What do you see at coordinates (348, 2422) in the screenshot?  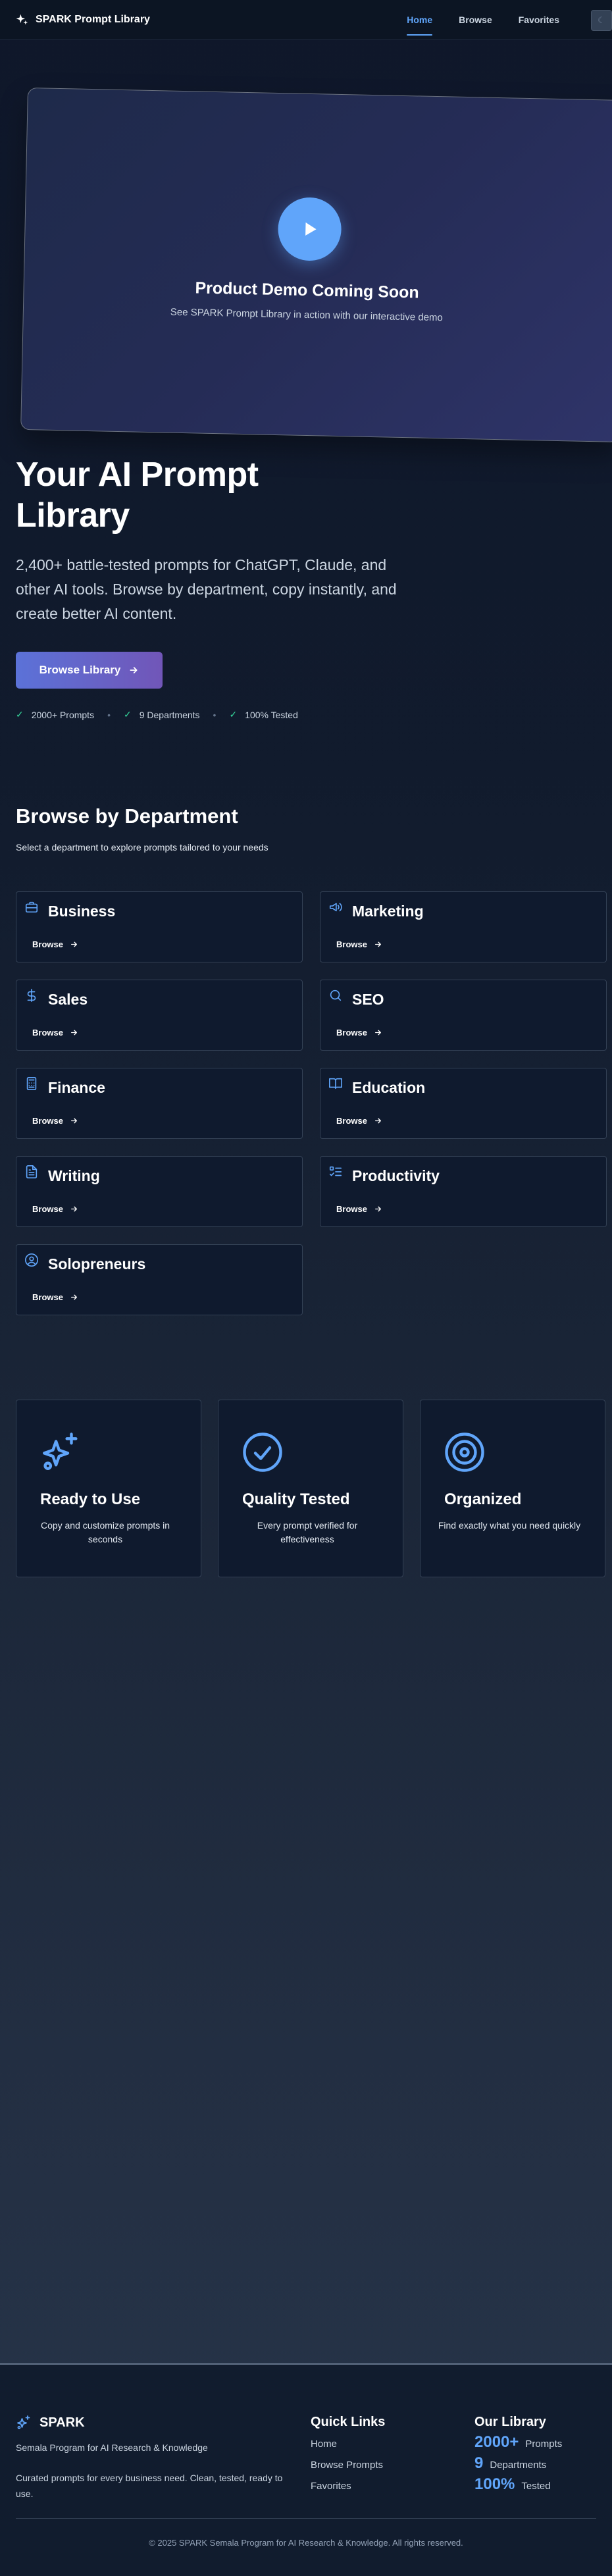 I see `quick-links-title: Quick Links` at bounding box center [348, 2422].